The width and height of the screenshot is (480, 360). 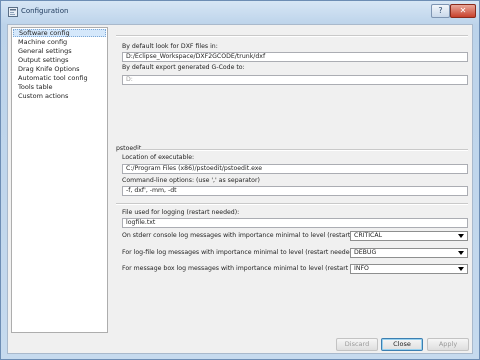 I want to click on sidebar-item-automatic-tool-config: Automatic tool config, so click(x=62, y=78).